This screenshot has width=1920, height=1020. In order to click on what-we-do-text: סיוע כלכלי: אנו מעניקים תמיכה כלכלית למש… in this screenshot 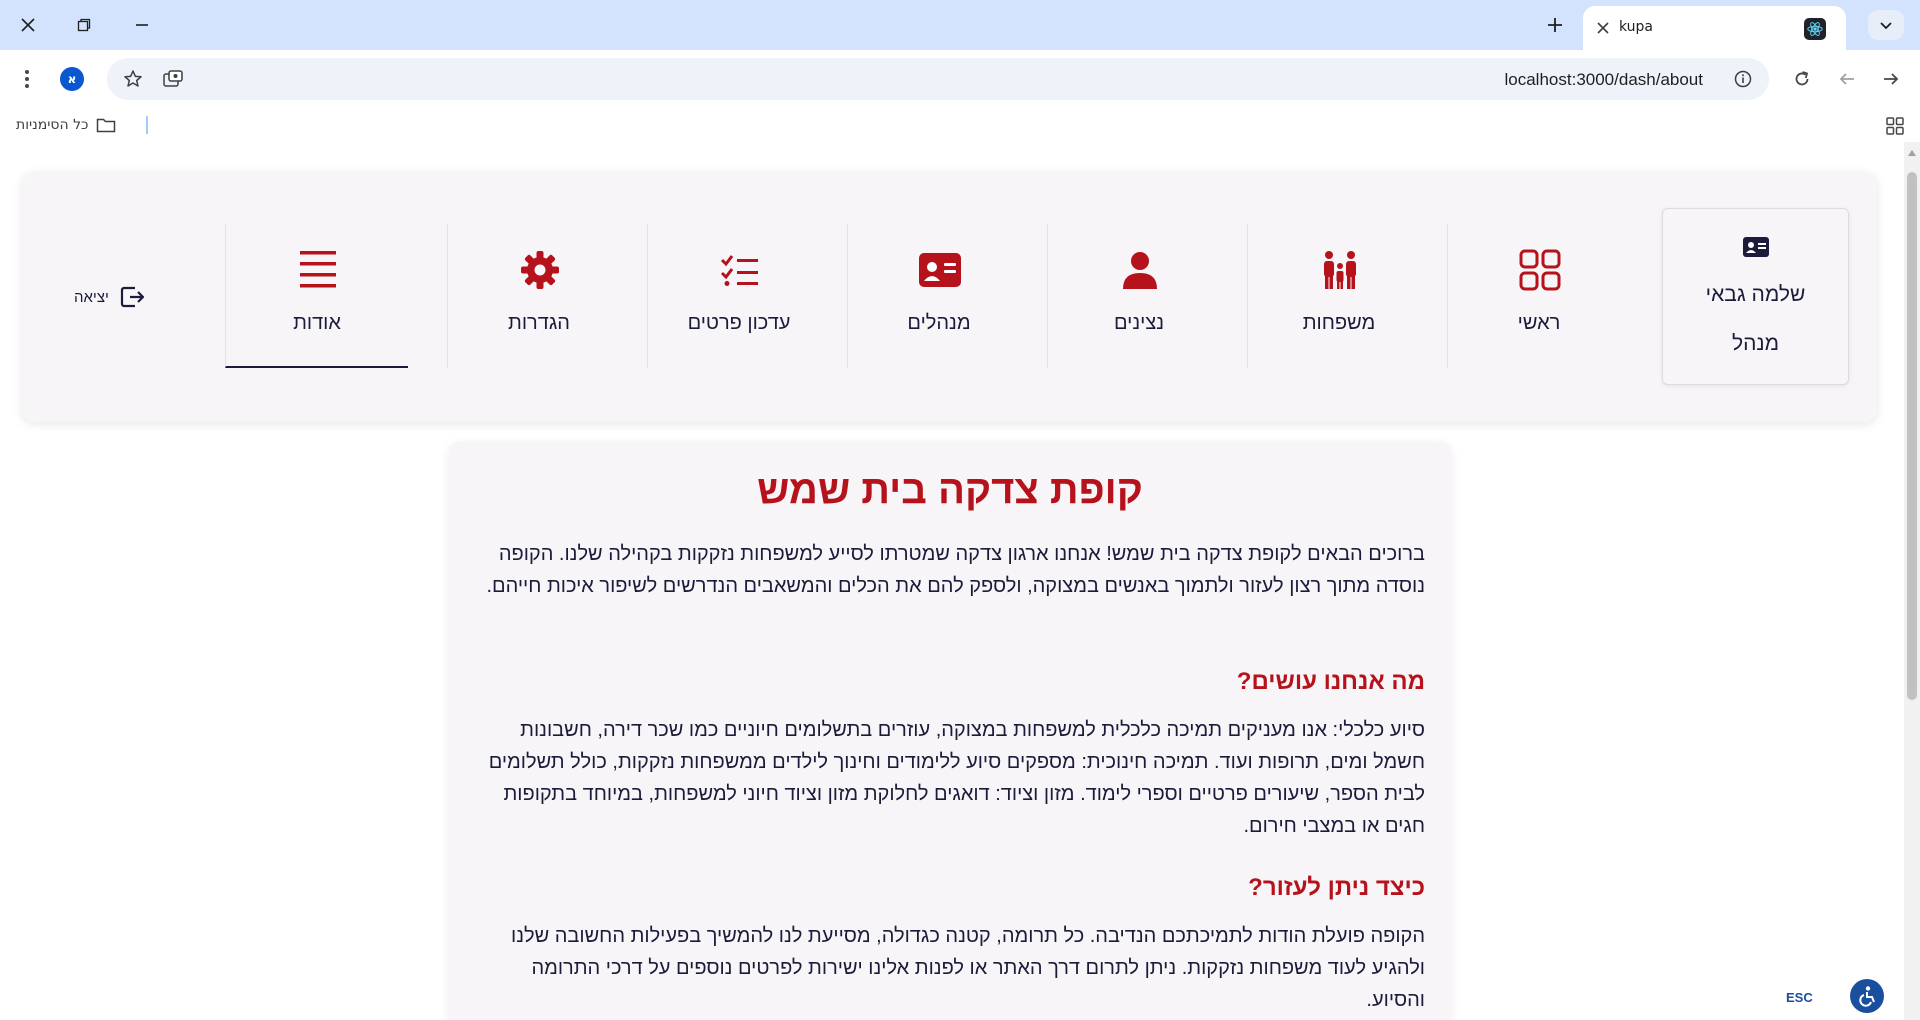, I will do `click(956, 778)`.